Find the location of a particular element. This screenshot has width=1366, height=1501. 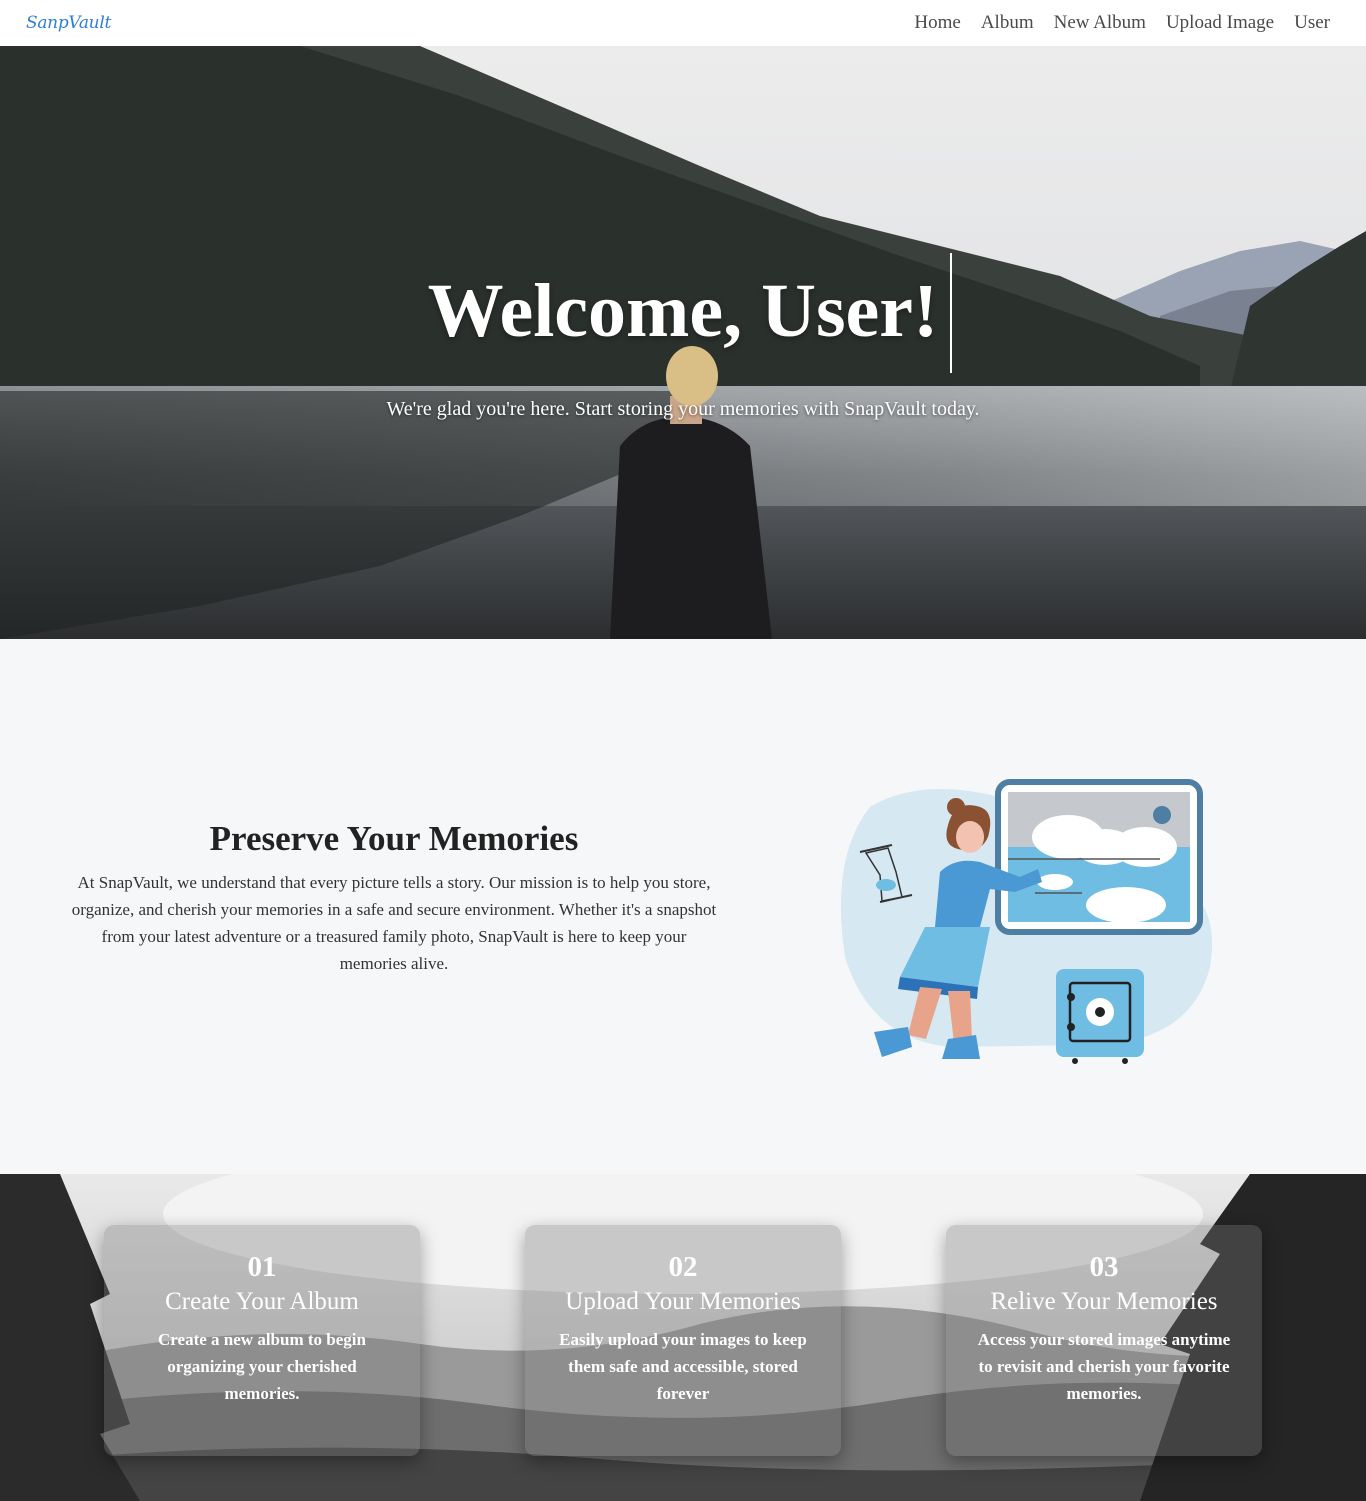

hero-title: Welcome, User! is located at coordinates (683, 311).